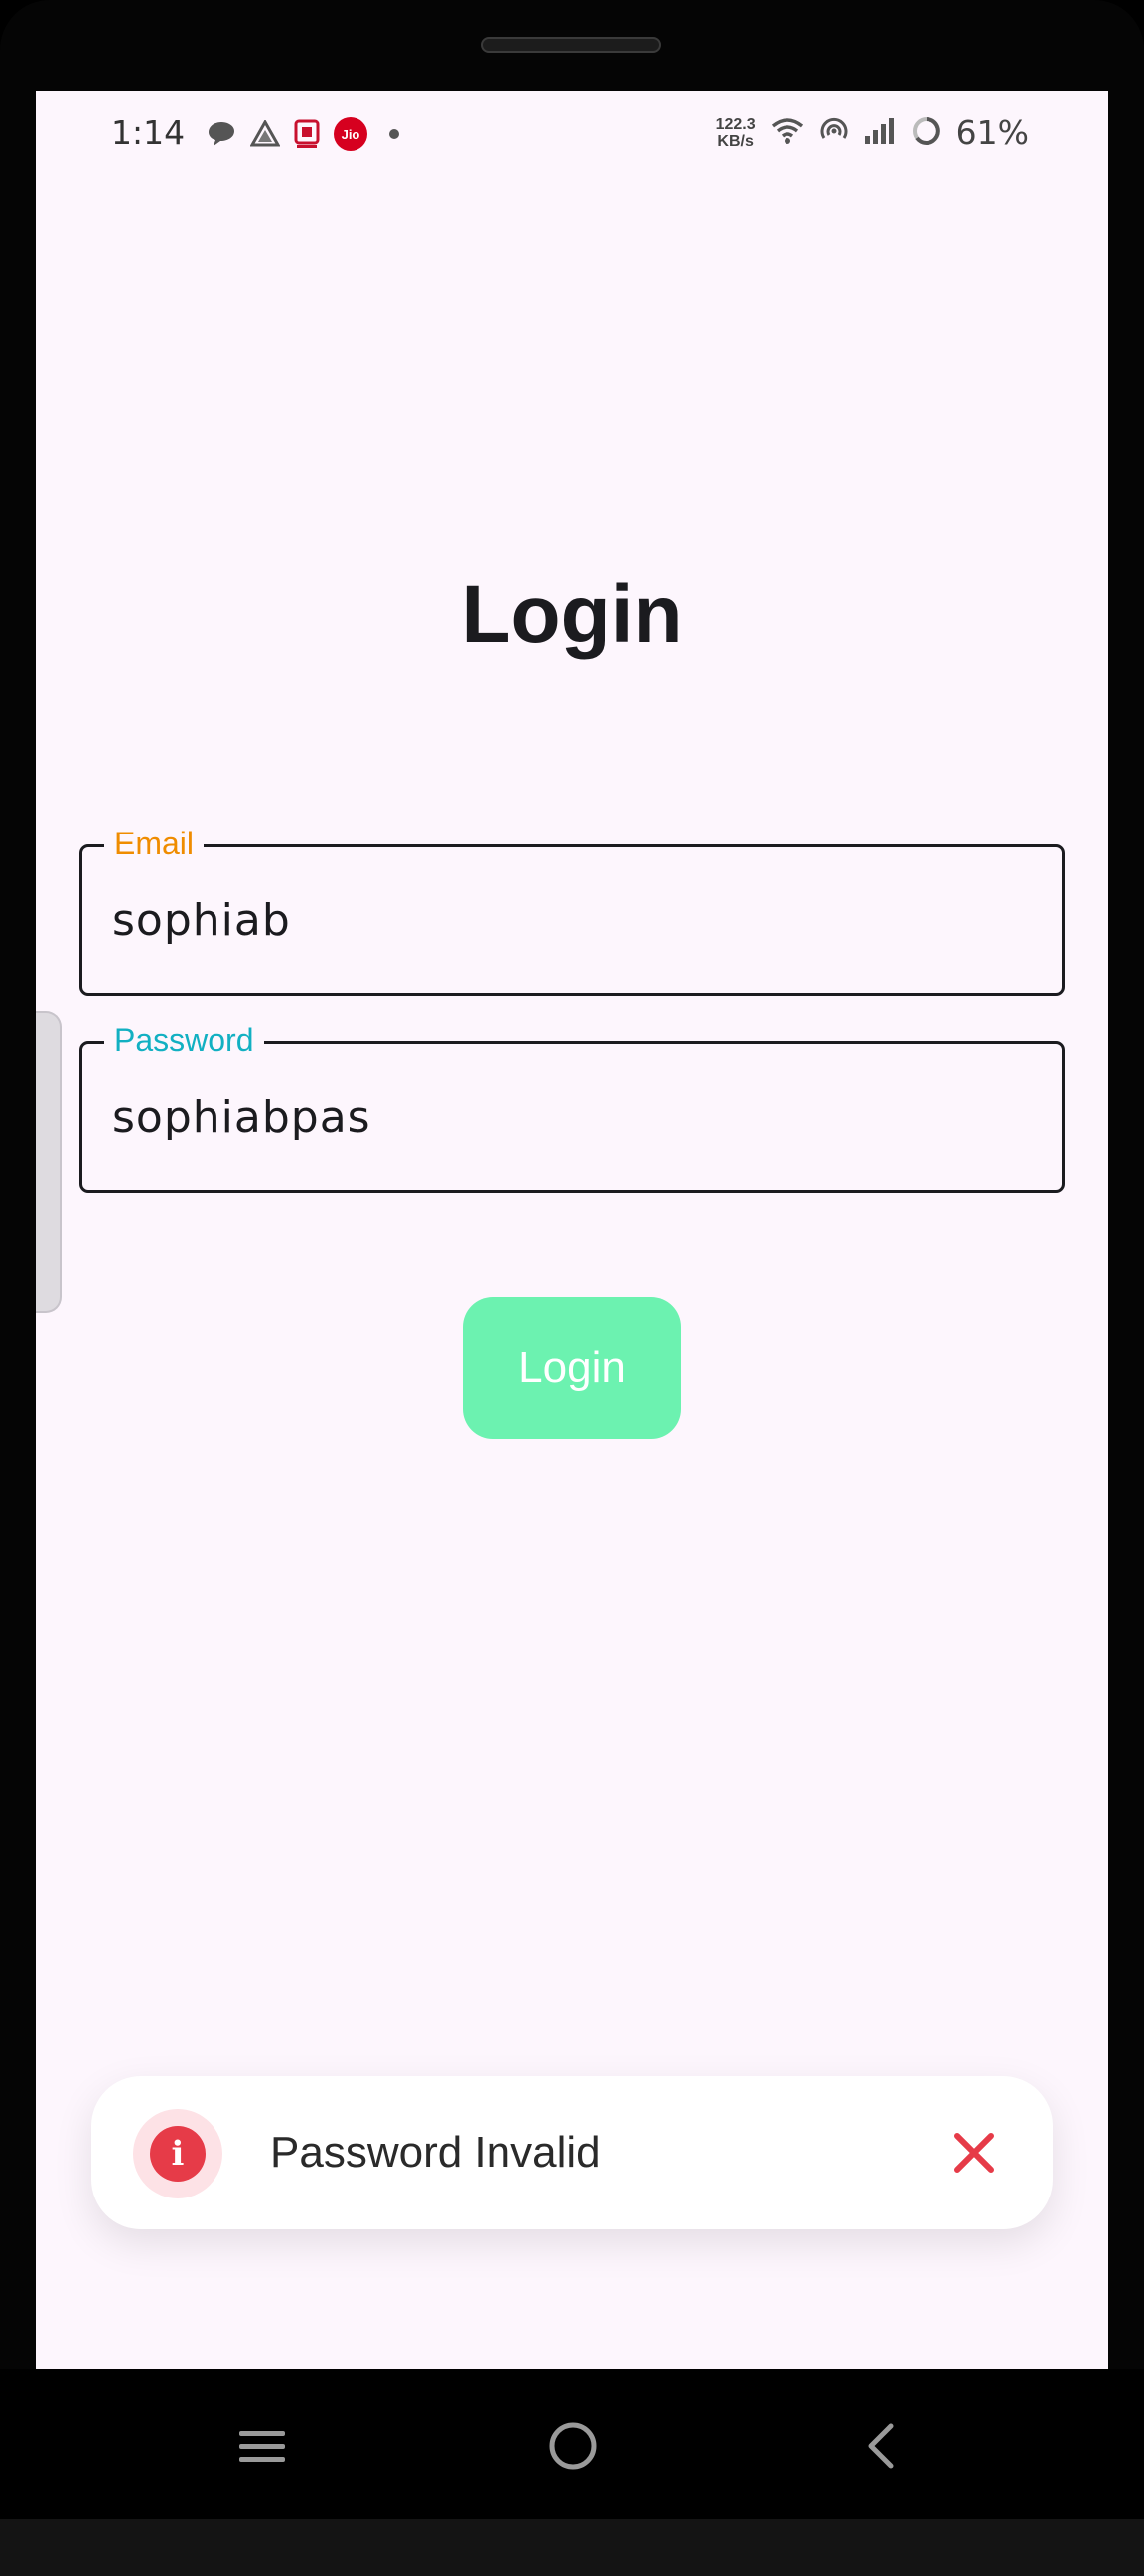  What do you see at coordinates (242, 1117) in the screenshot?
I see `password-value: sophiabpas` at bounding box center [242, 1117].